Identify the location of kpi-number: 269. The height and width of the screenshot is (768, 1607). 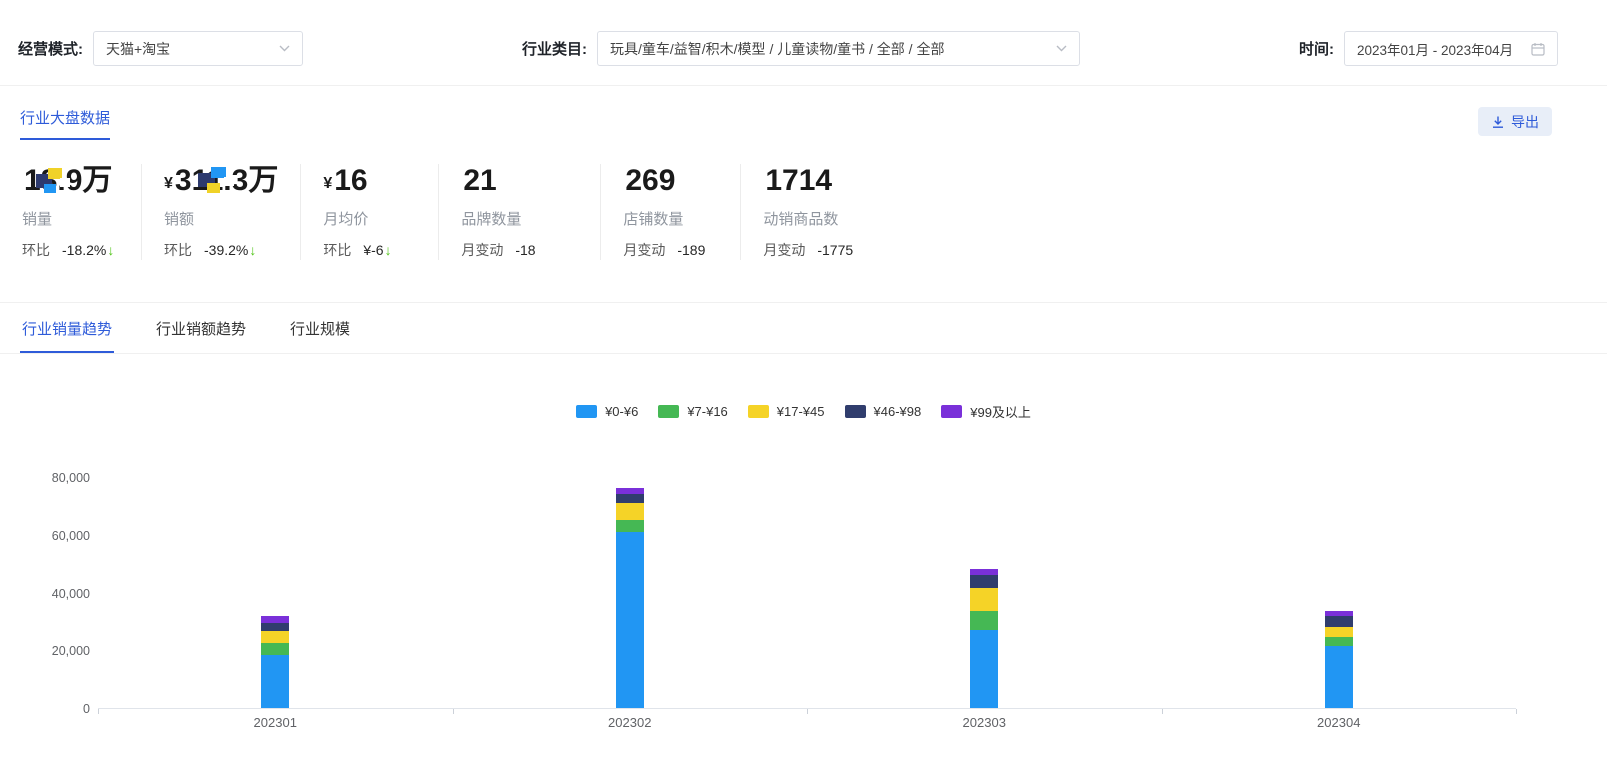
(650, 180).